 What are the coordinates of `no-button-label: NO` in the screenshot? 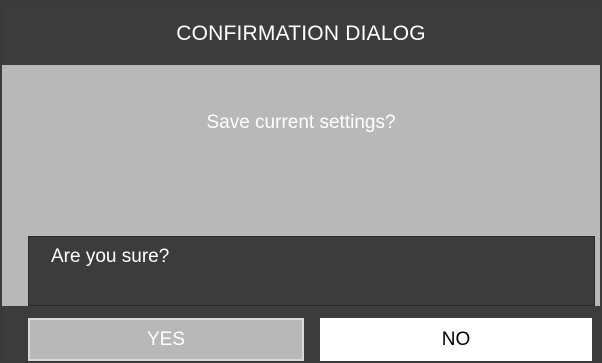 It's located at (456, 339).